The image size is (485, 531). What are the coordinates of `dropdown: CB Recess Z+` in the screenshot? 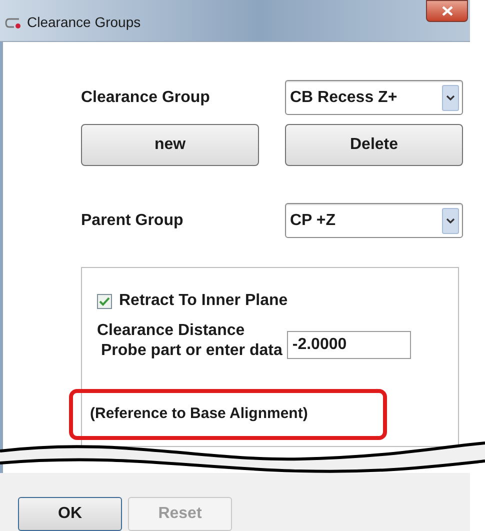 It's located at (374, 97).